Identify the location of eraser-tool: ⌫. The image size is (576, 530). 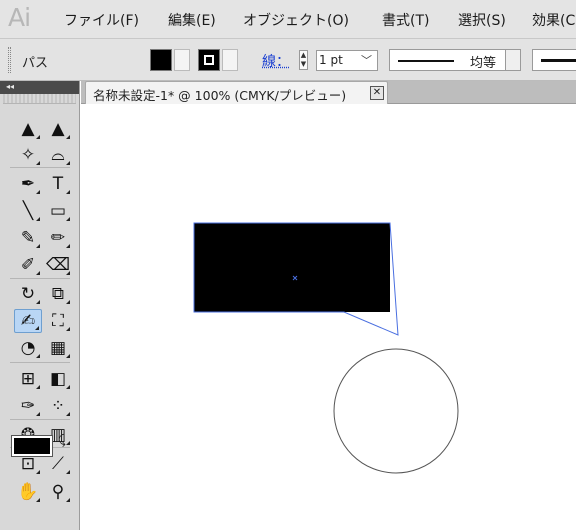
(58, 265).